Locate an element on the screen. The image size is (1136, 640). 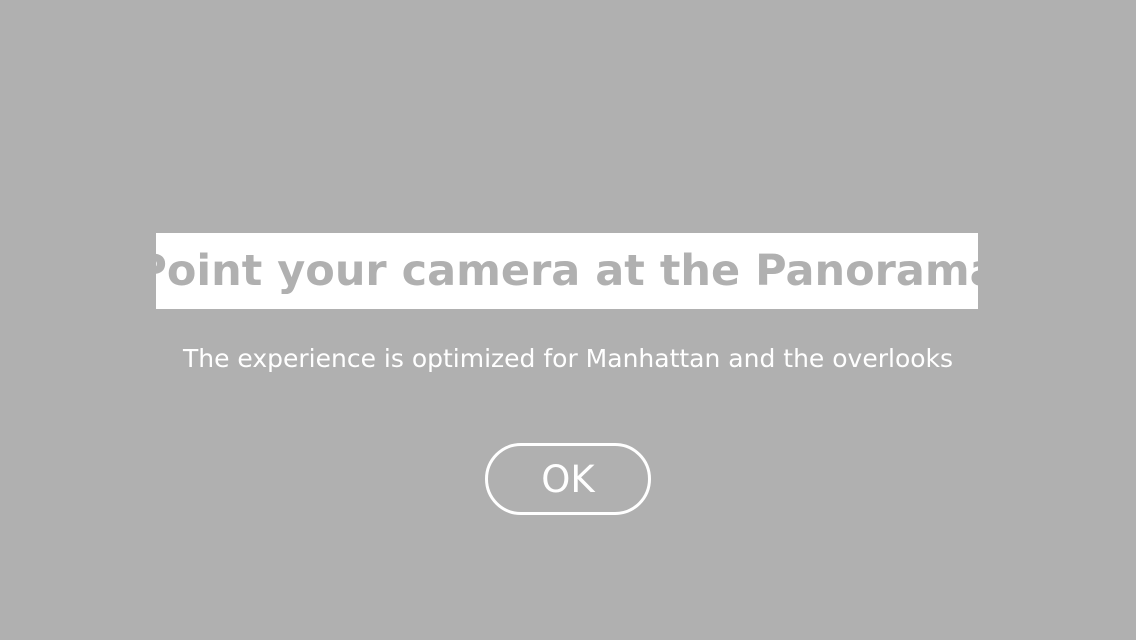
title-banner: Point your camera at the Panorama is located at coordinates (567, 271).